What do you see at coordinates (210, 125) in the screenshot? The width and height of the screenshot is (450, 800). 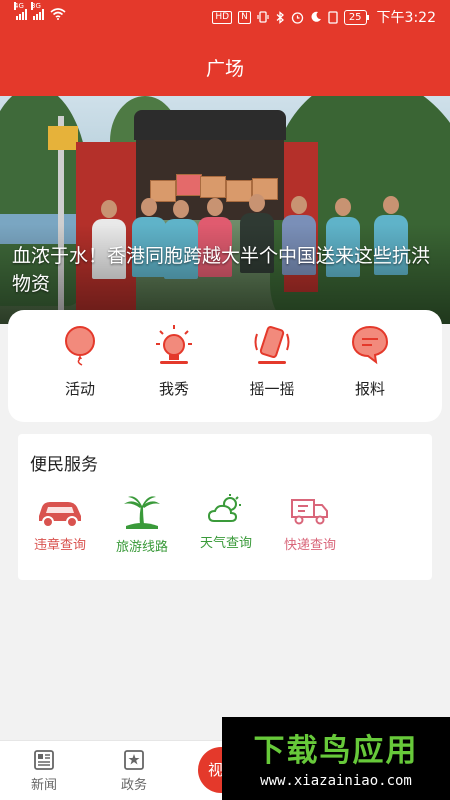 I see `banner-photo-truck` at bounding box center [210, 125].